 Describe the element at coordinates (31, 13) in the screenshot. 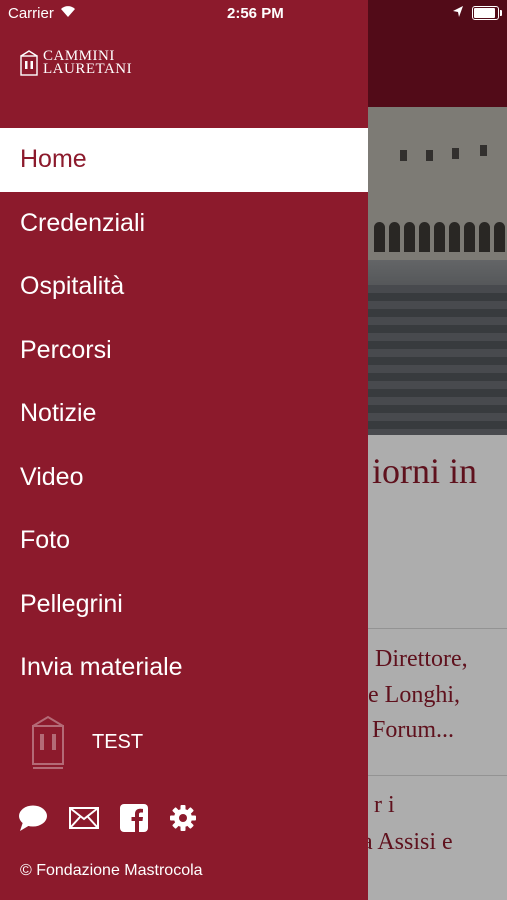

I see `carrier-label: Carrier` at that location.